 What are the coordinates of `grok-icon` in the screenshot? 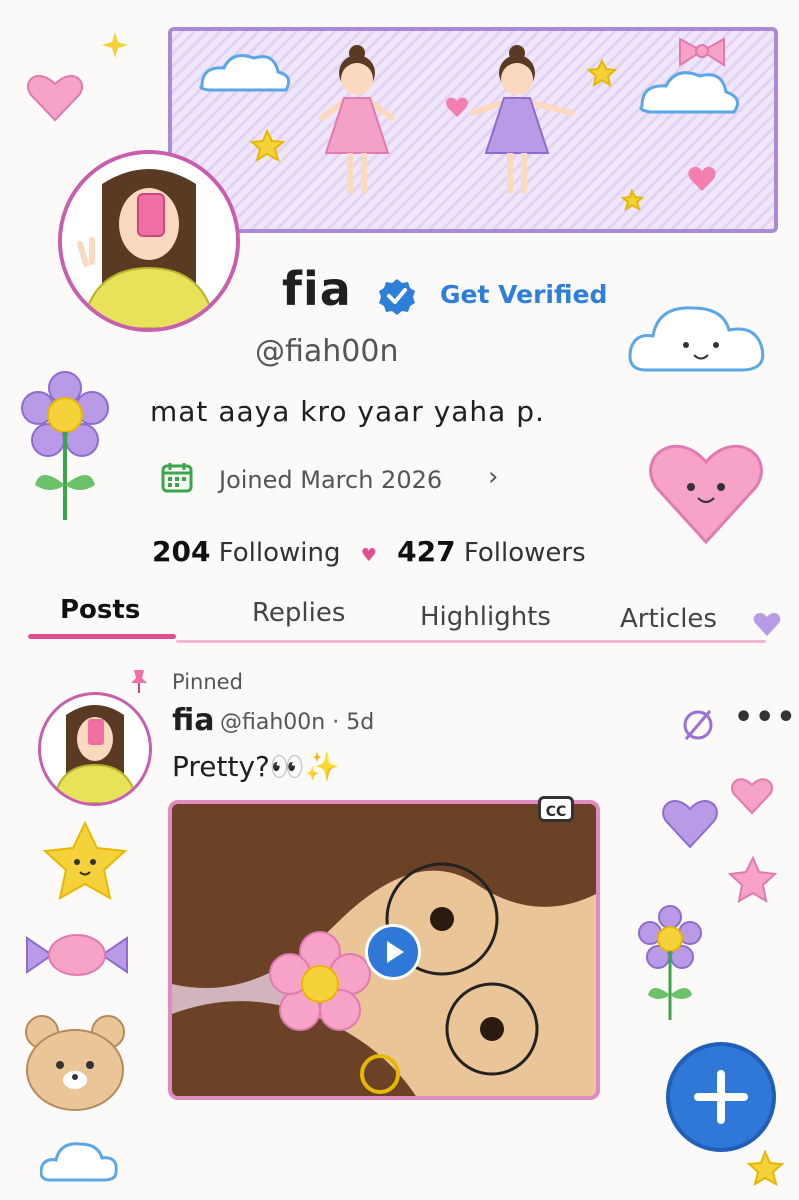 It's located at (698, 725).